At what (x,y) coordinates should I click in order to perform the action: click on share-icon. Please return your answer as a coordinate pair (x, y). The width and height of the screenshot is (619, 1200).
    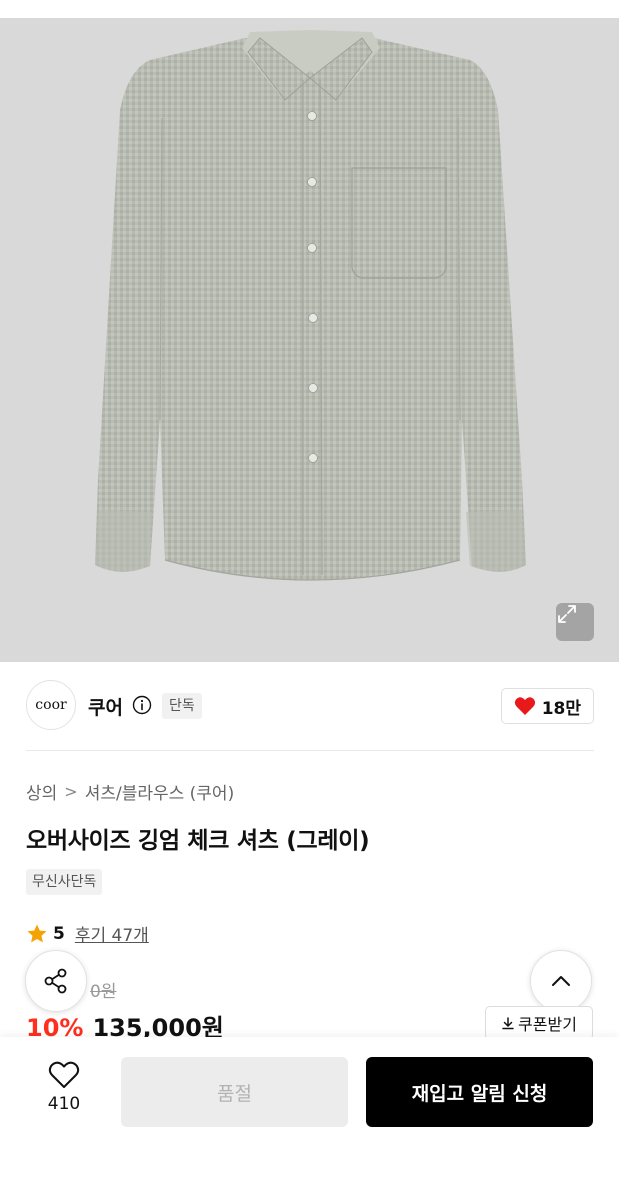
    Looking at the image, I should click on (55, 981).